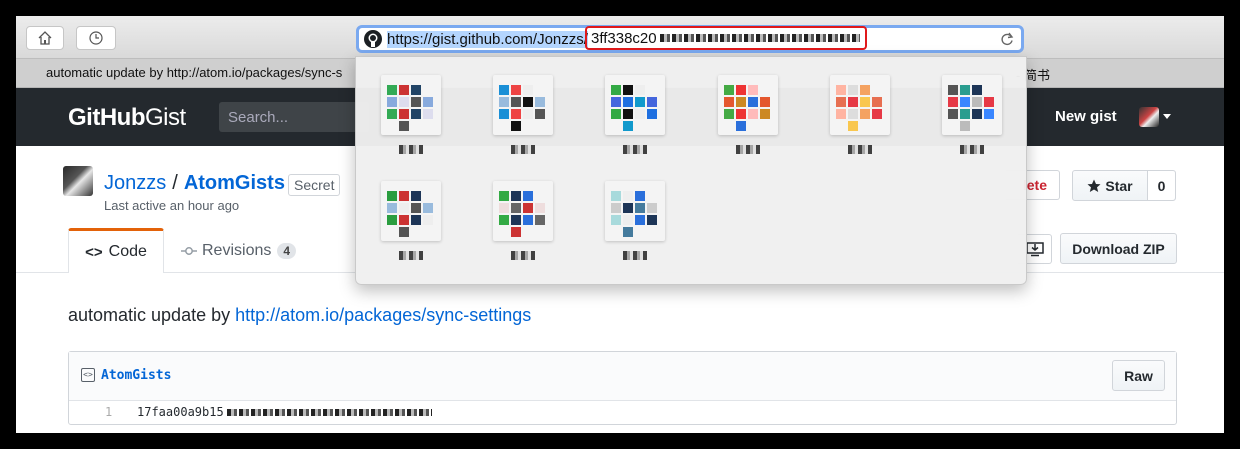  What do you see at coordinates (108, 412) in the screenshot?
I see `line-number: 1` at bounding box center [108, 412].